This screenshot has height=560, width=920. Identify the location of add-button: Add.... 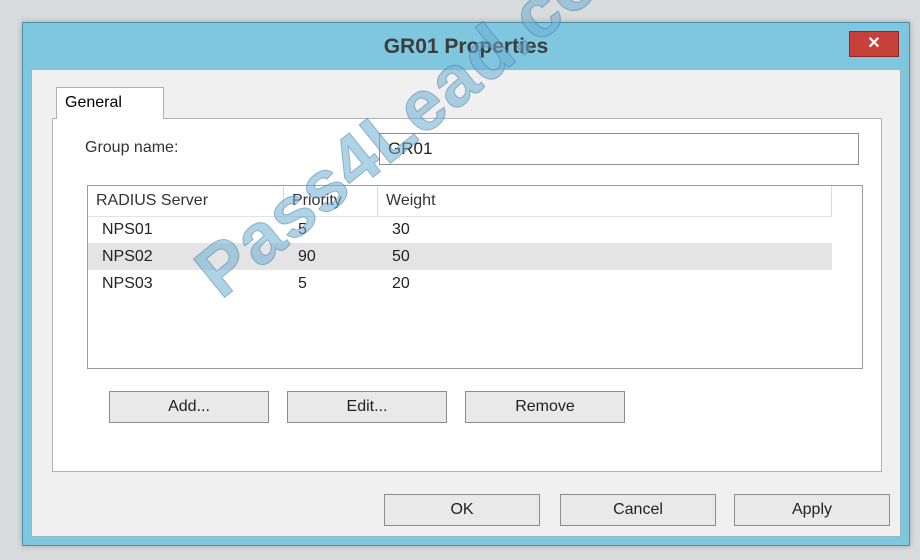
(189, 407).